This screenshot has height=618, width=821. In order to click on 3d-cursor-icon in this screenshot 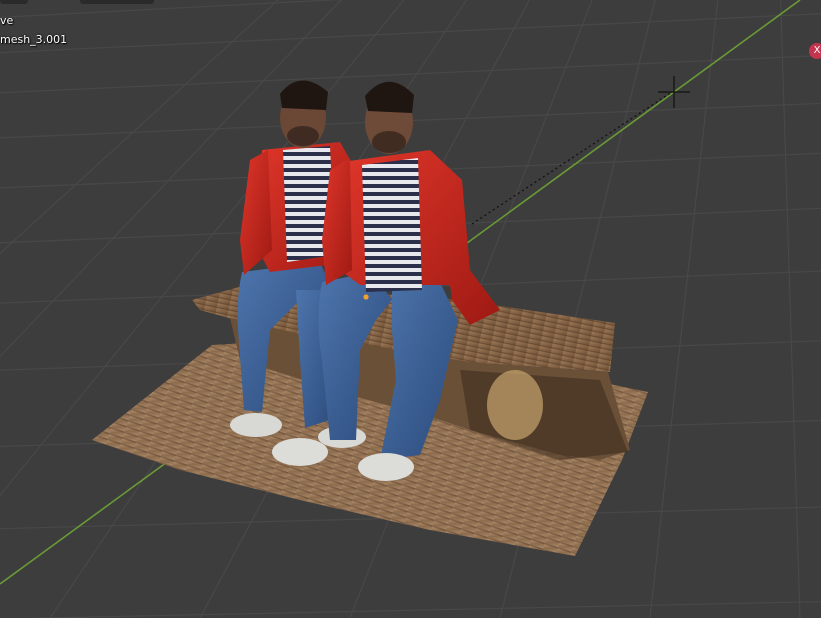, I will do `click(674, 92)`.